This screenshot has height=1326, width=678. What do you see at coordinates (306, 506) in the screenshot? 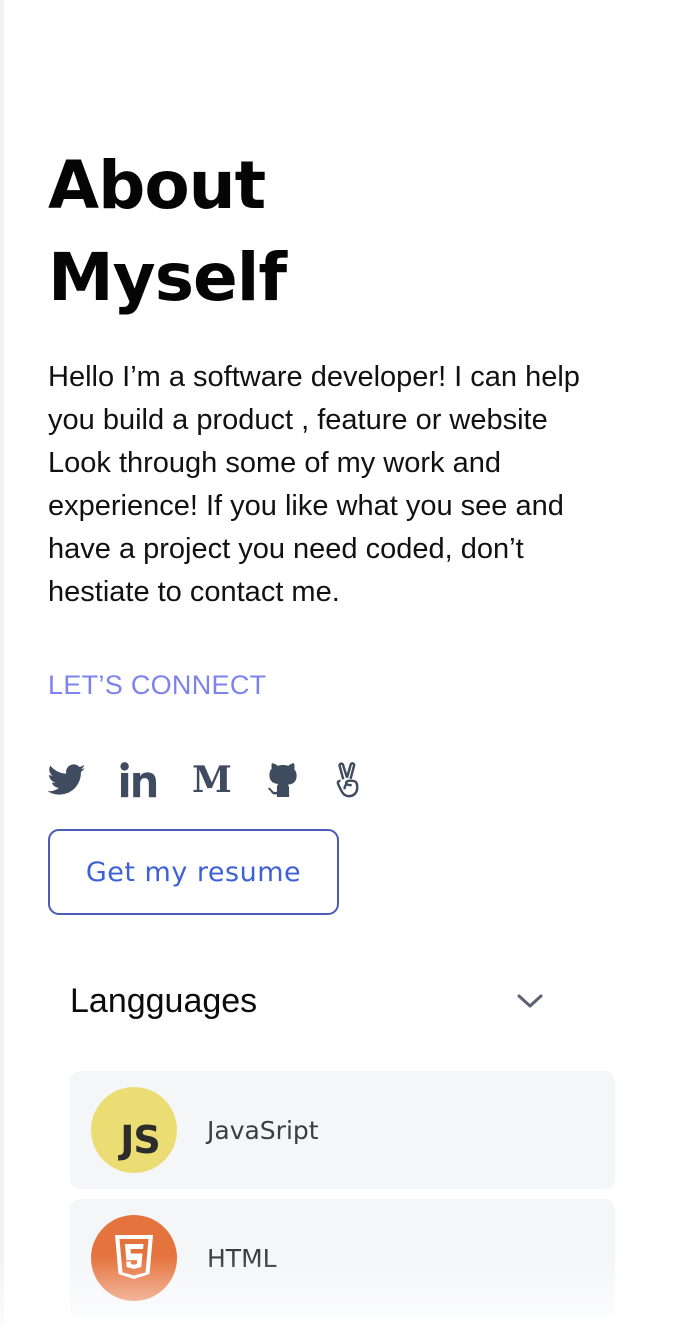
I see `bio-line: experience! If you like what you see and` at bounding box center [306, 506].